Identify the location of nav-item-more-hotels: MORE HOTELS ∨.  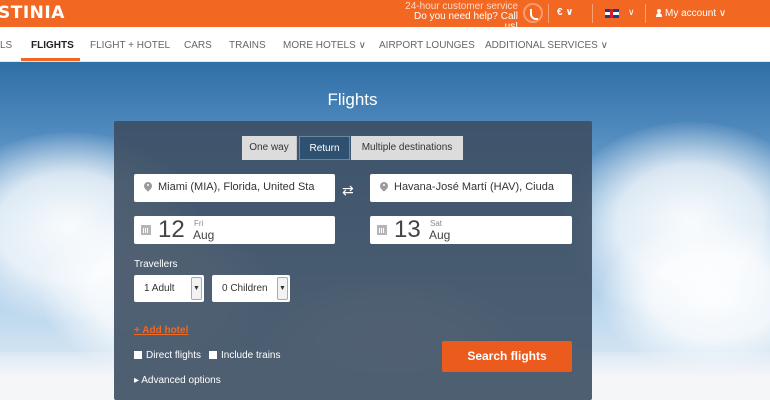
(324, 45).